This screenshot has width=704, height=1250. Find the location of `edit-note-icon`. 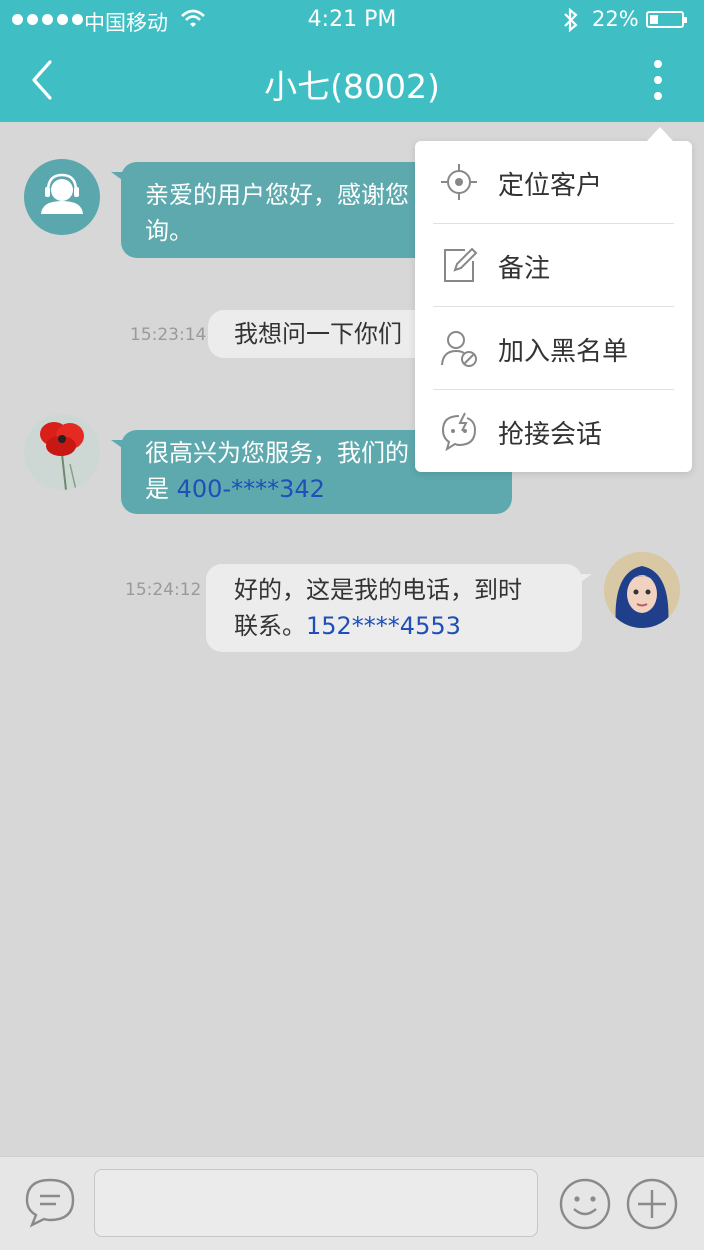

edit-note-icon is located at coordinates (461, 264).